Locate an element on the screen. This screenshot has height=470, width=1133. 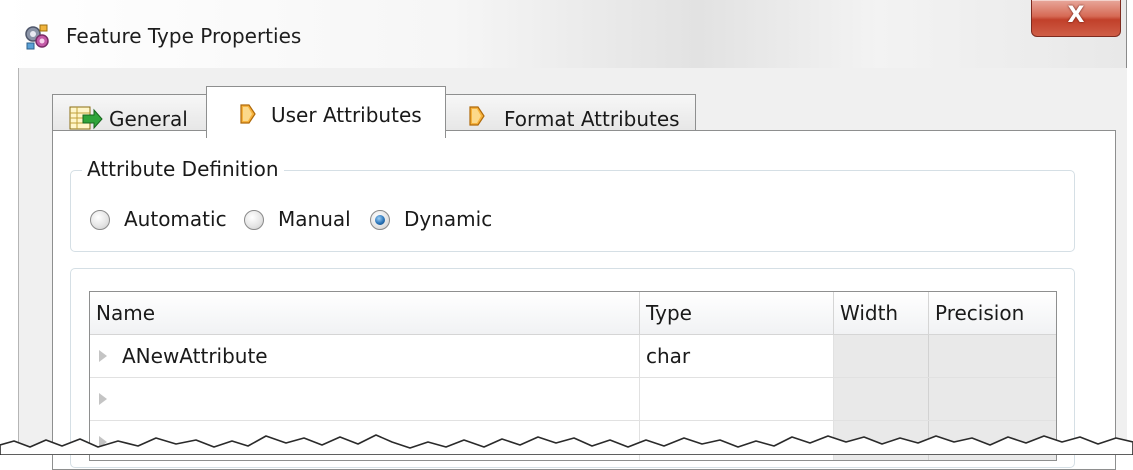
grid-header: Name Type Width Precision is located at coordinates (573, 313).